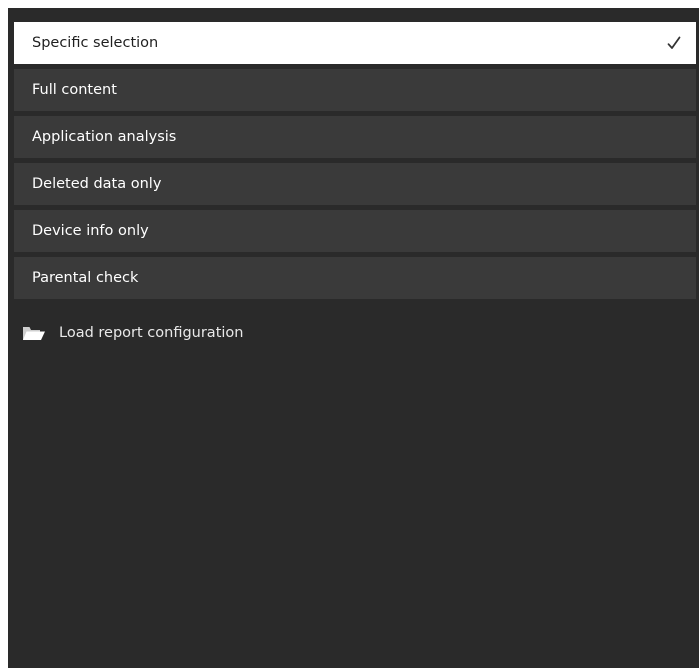 This screenshot has height=668, width=699. I want to click on report-option-label: Full content, so click(74, 90).